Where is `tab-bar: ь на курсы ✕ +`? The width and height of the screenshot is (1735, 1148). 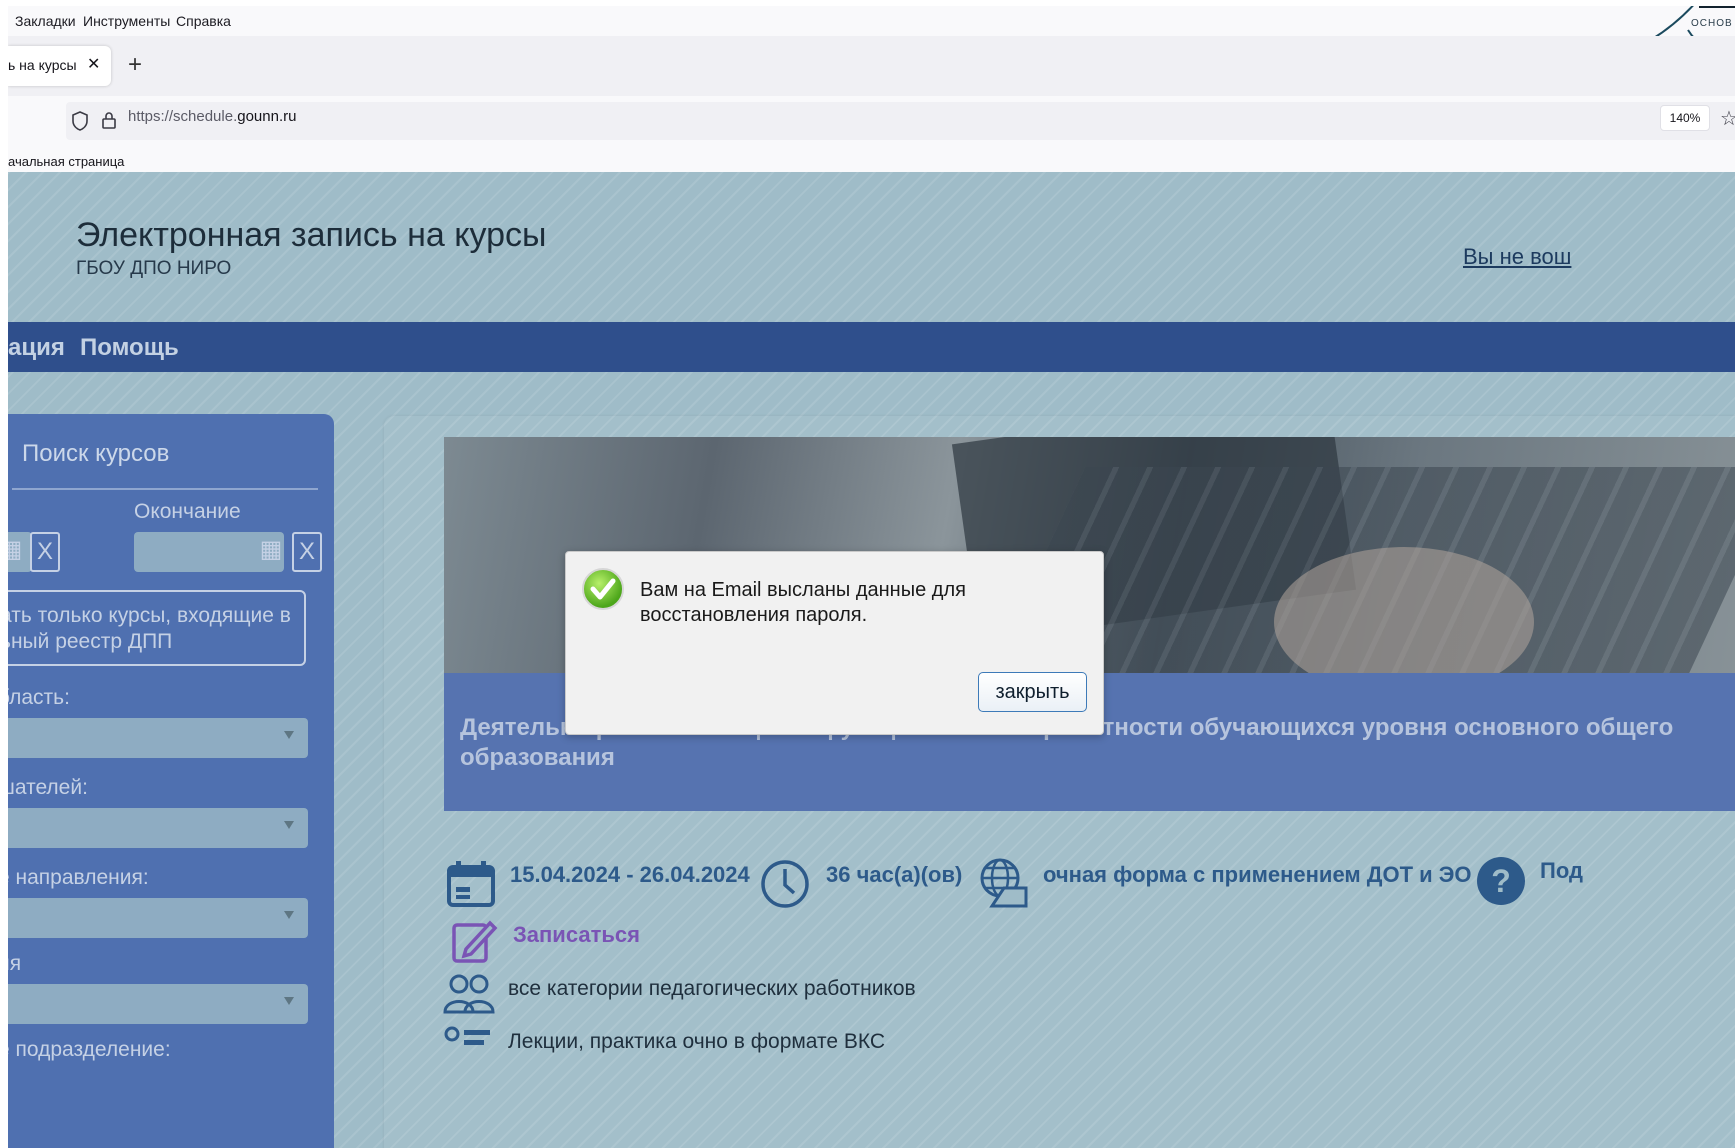 tab-bar: ь на курсы ✕ + is located at coordinates (871, 66).